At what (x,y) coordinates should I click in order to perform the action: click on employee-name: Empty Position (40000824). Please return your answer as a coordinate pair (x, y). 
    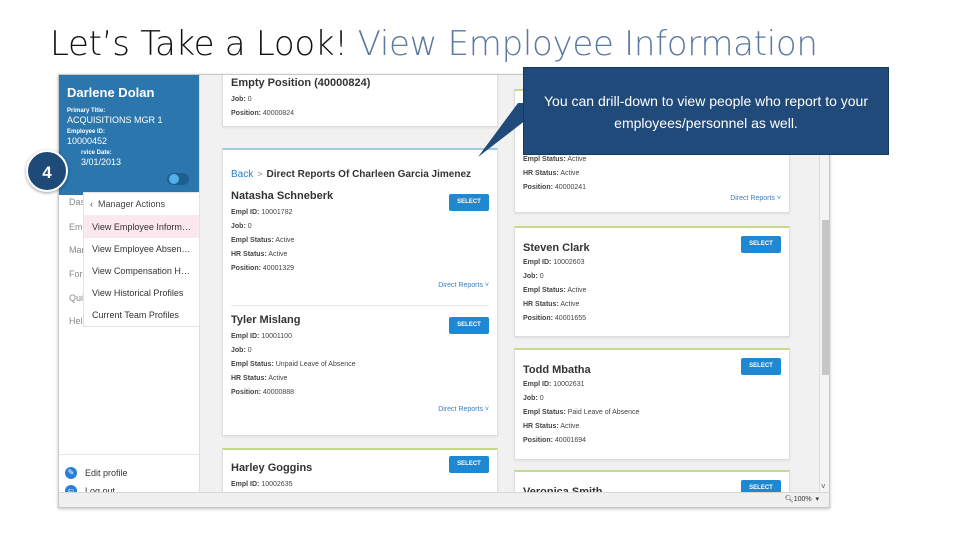
    Looking at the image, I should click on (301, 83).